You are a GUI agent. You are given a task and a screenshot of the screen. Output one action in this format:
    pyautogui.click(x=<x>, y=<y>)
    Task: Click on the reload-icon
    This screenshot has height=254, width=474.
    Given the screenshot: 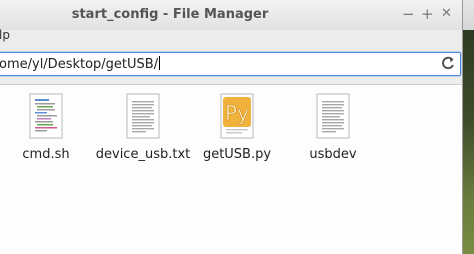 What is the action you would take?
    pyautogui.click(x=448, y=63)
    